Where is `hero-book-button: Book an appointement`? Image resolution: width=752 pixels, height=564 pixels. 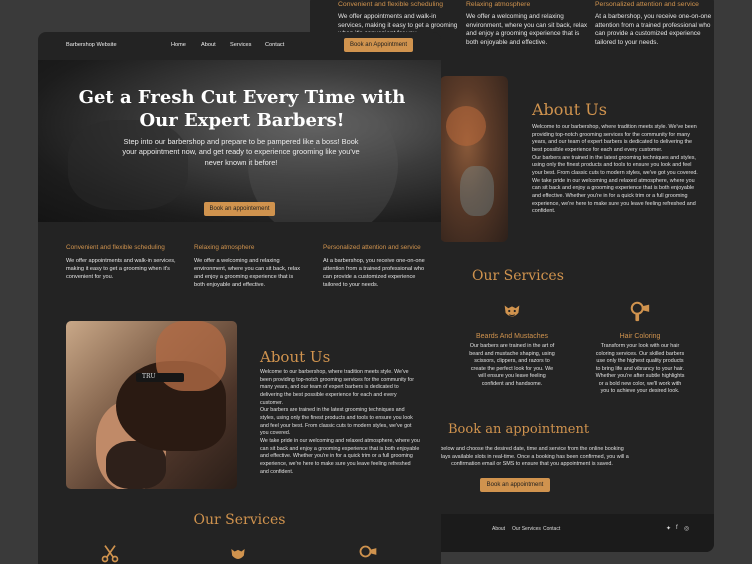 hero-book-button: Book an appointement is located at coordinates (239, 209).